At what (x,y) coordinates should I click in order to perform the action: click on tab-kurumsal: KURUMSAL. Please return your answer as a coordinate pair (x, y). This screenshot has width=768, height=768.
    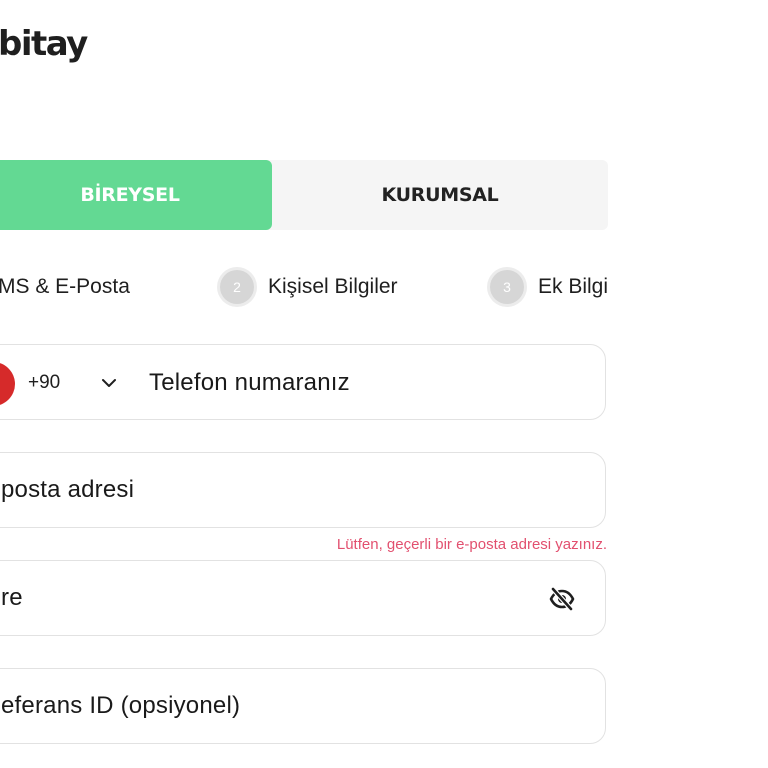
    Looking at the image, I should click on (440, 195).